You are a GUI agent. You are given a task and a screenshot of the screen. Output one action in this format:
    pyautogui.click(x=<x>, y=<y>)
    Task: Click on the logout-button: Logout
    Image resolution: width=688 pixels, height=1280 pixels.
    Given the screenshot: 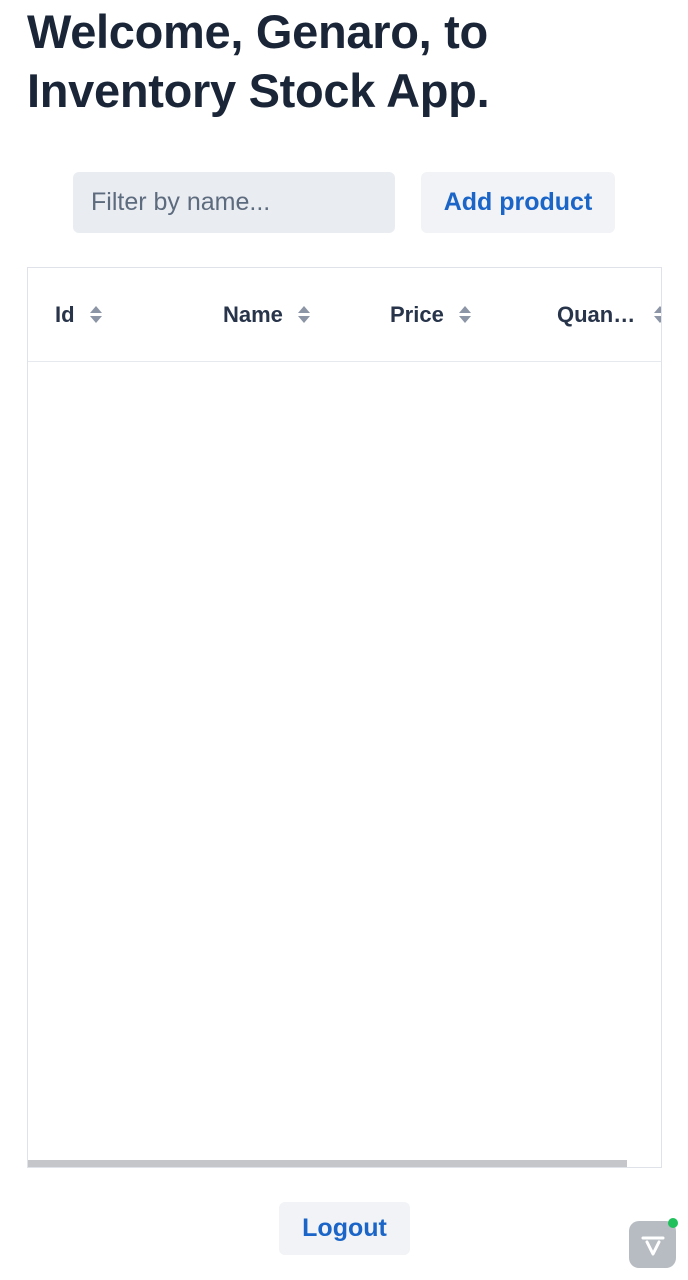 What is the action you would take?
    pyautogui.click(x=344, y=1228)
    